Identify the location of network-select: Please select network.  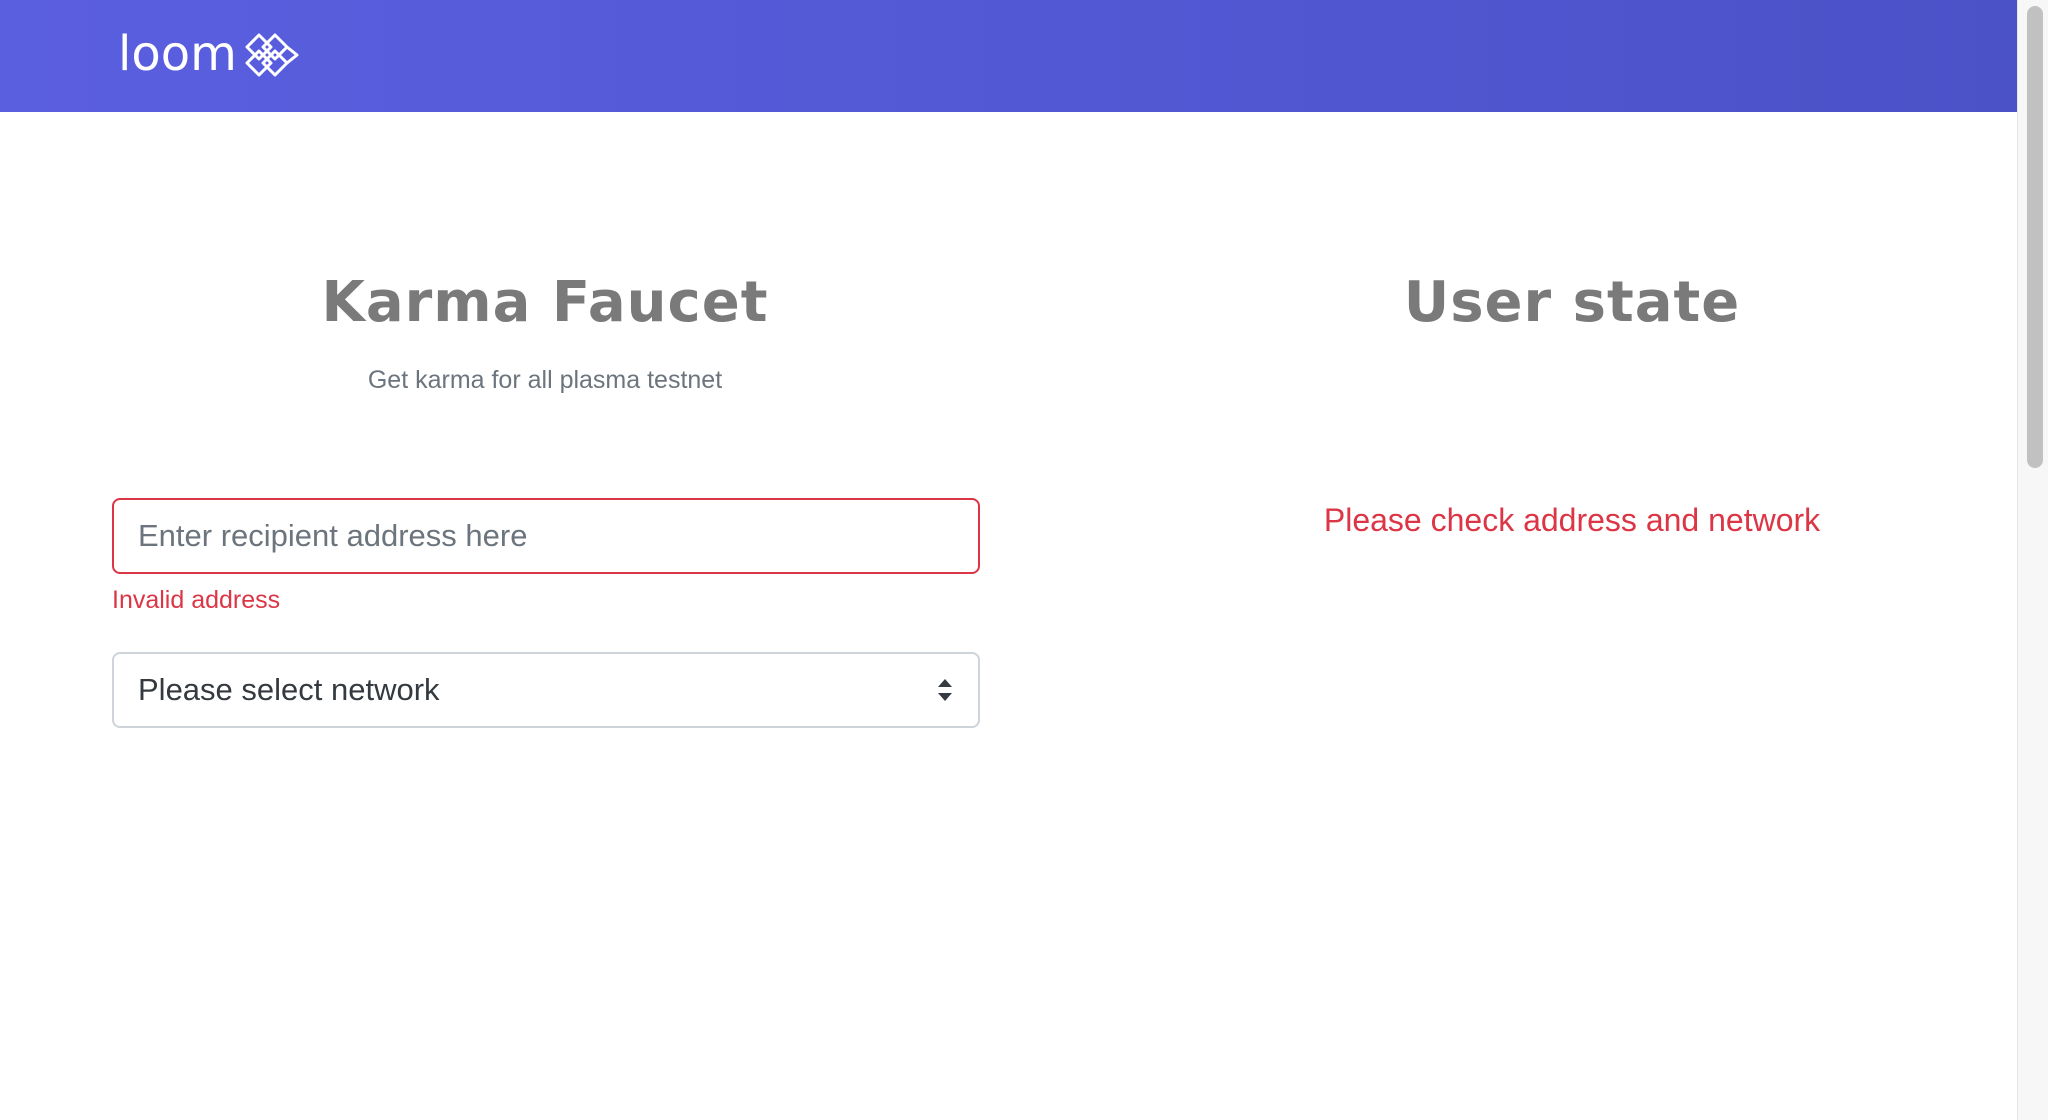
(546, 690).